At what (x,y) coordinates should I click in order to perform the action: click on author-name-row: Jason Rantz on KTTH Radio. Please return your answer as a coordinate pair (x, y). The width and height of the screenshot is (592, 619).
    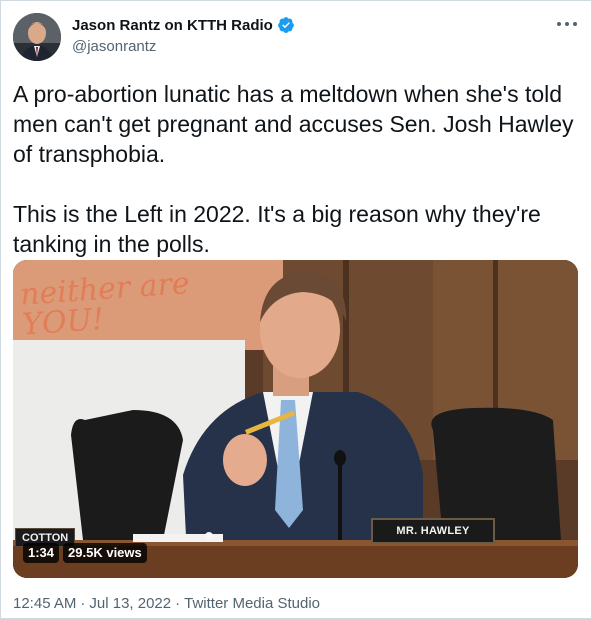
    Looking at the image, I should click on (183, 25).